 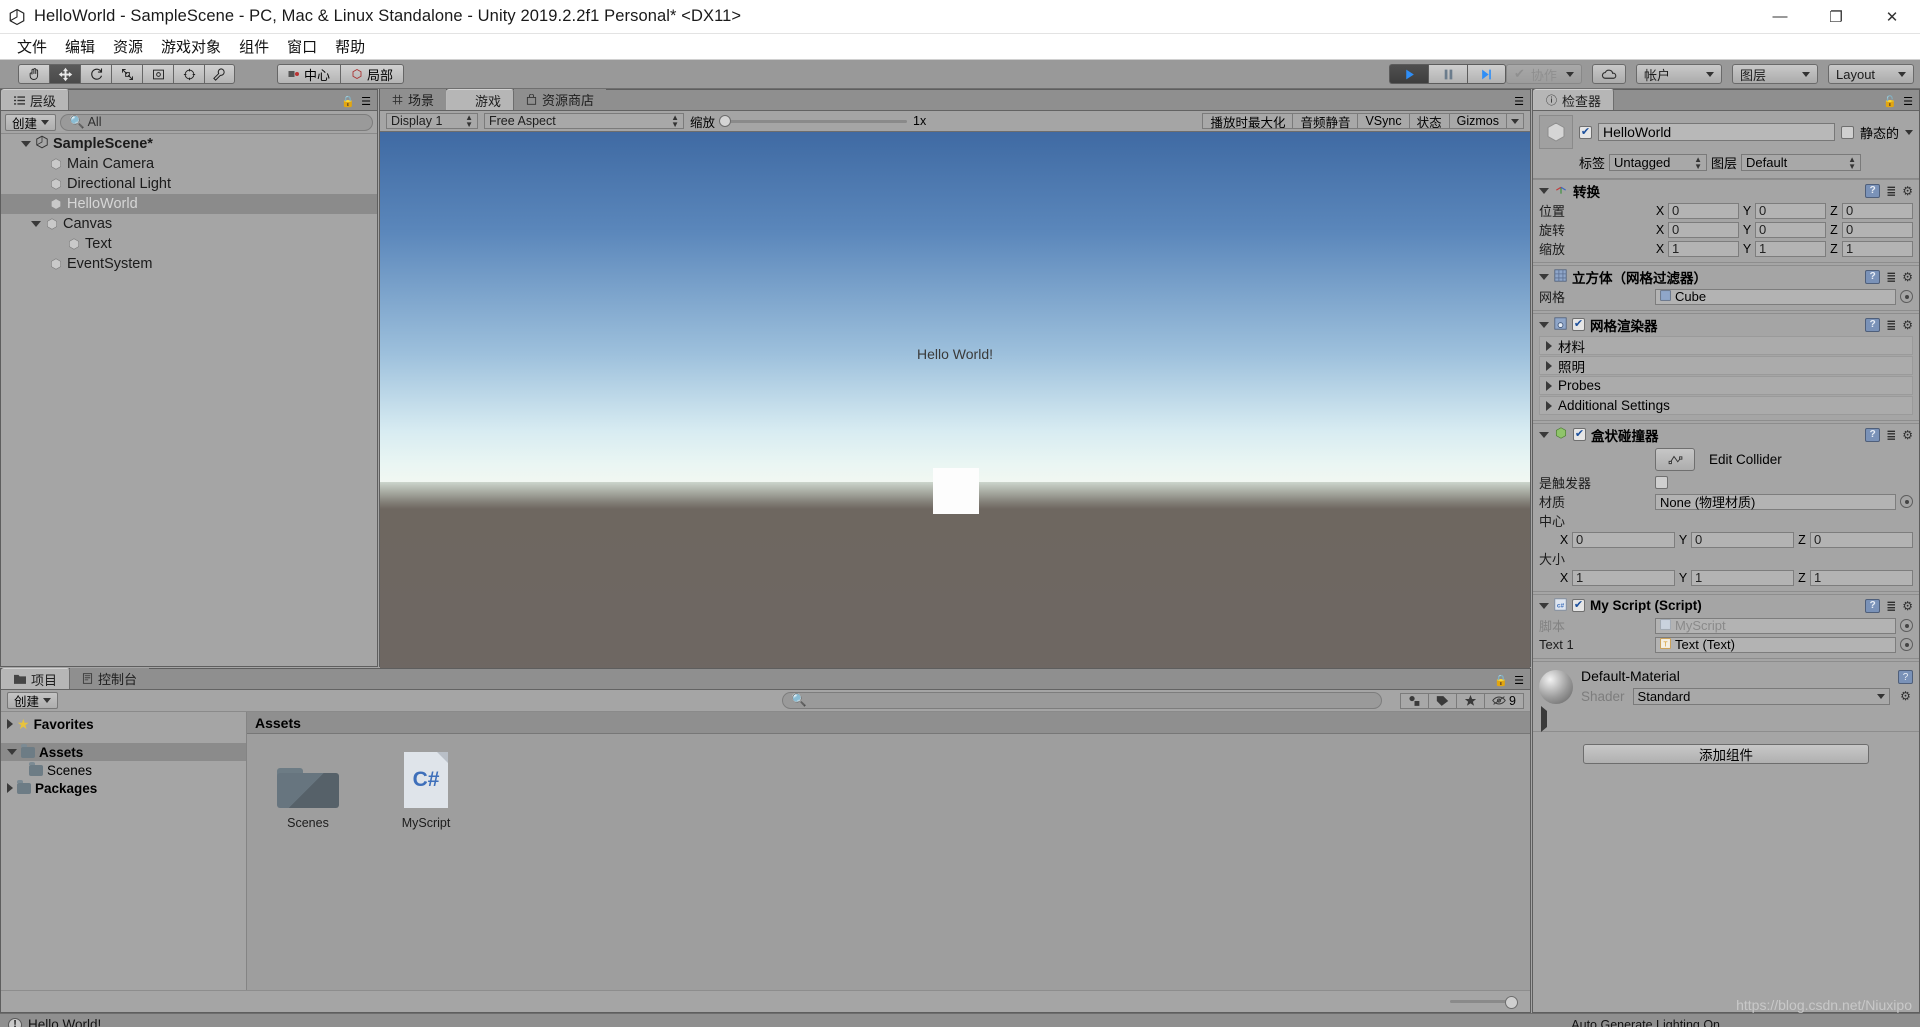 What do you see at coordinates (1082, 700) in the screenshot?
I see `project-search-input: 🔍` at bounding box center [1082, 700].